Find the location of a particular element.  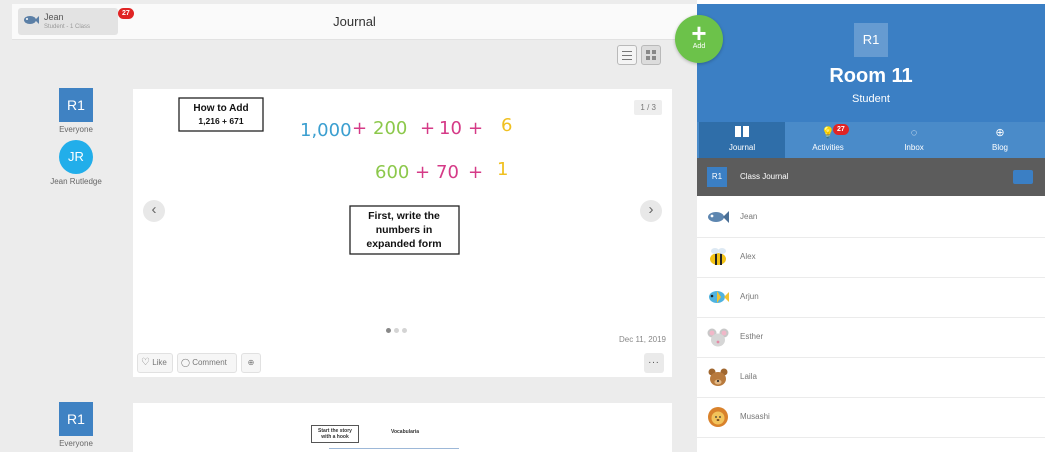

student-name: Alex is located at coordinates (748, 256).